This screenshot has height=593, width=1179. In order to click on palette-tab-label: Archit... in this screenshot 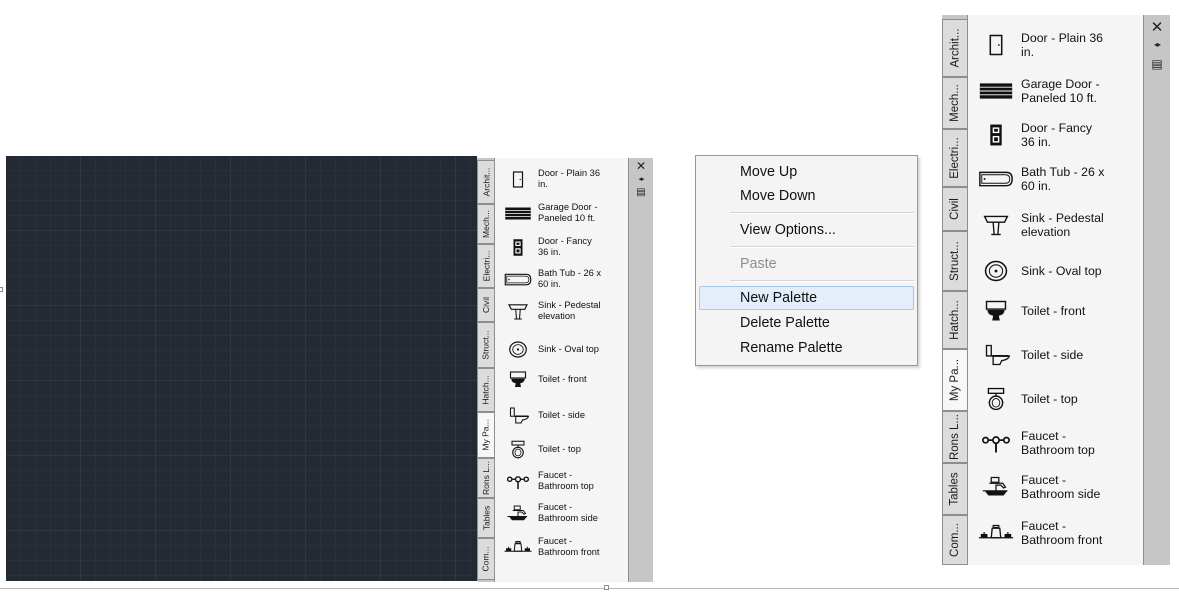, I will do `click(955, 48)`.